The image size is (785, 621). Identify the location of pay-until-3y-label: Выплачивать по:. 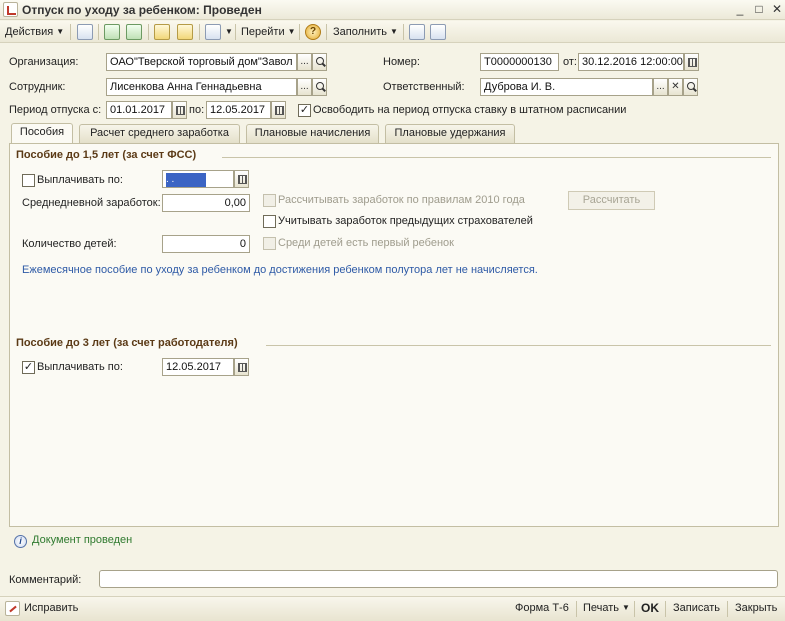
(80, 367).